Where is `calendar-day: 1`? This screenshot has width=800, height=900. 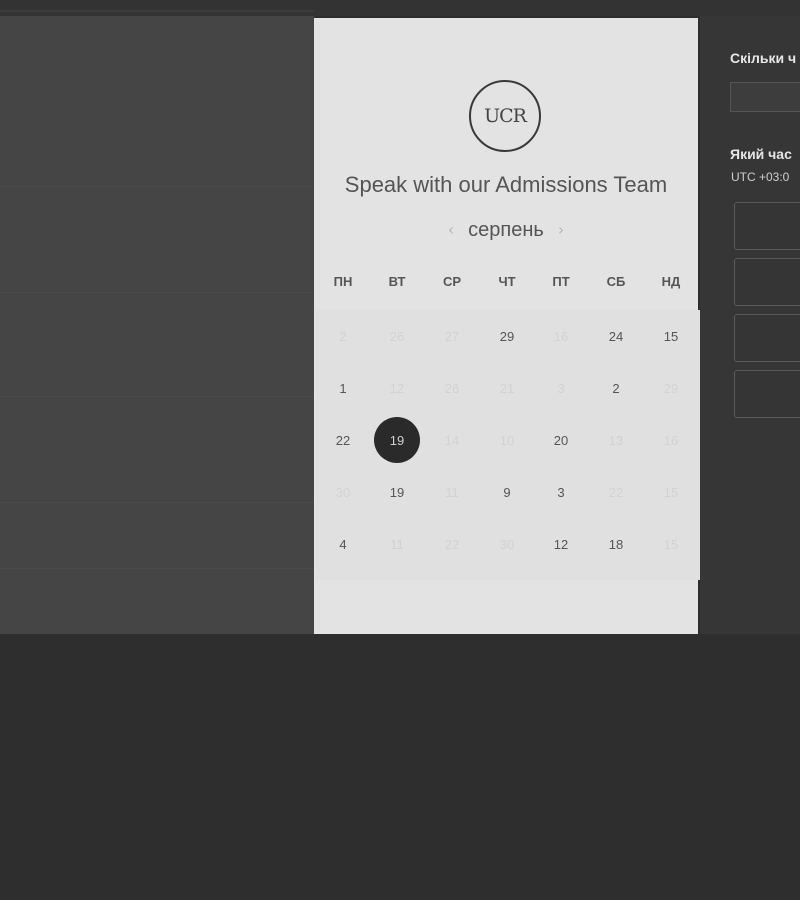 calendar-day: 1 is located at coordinates (343, 388).